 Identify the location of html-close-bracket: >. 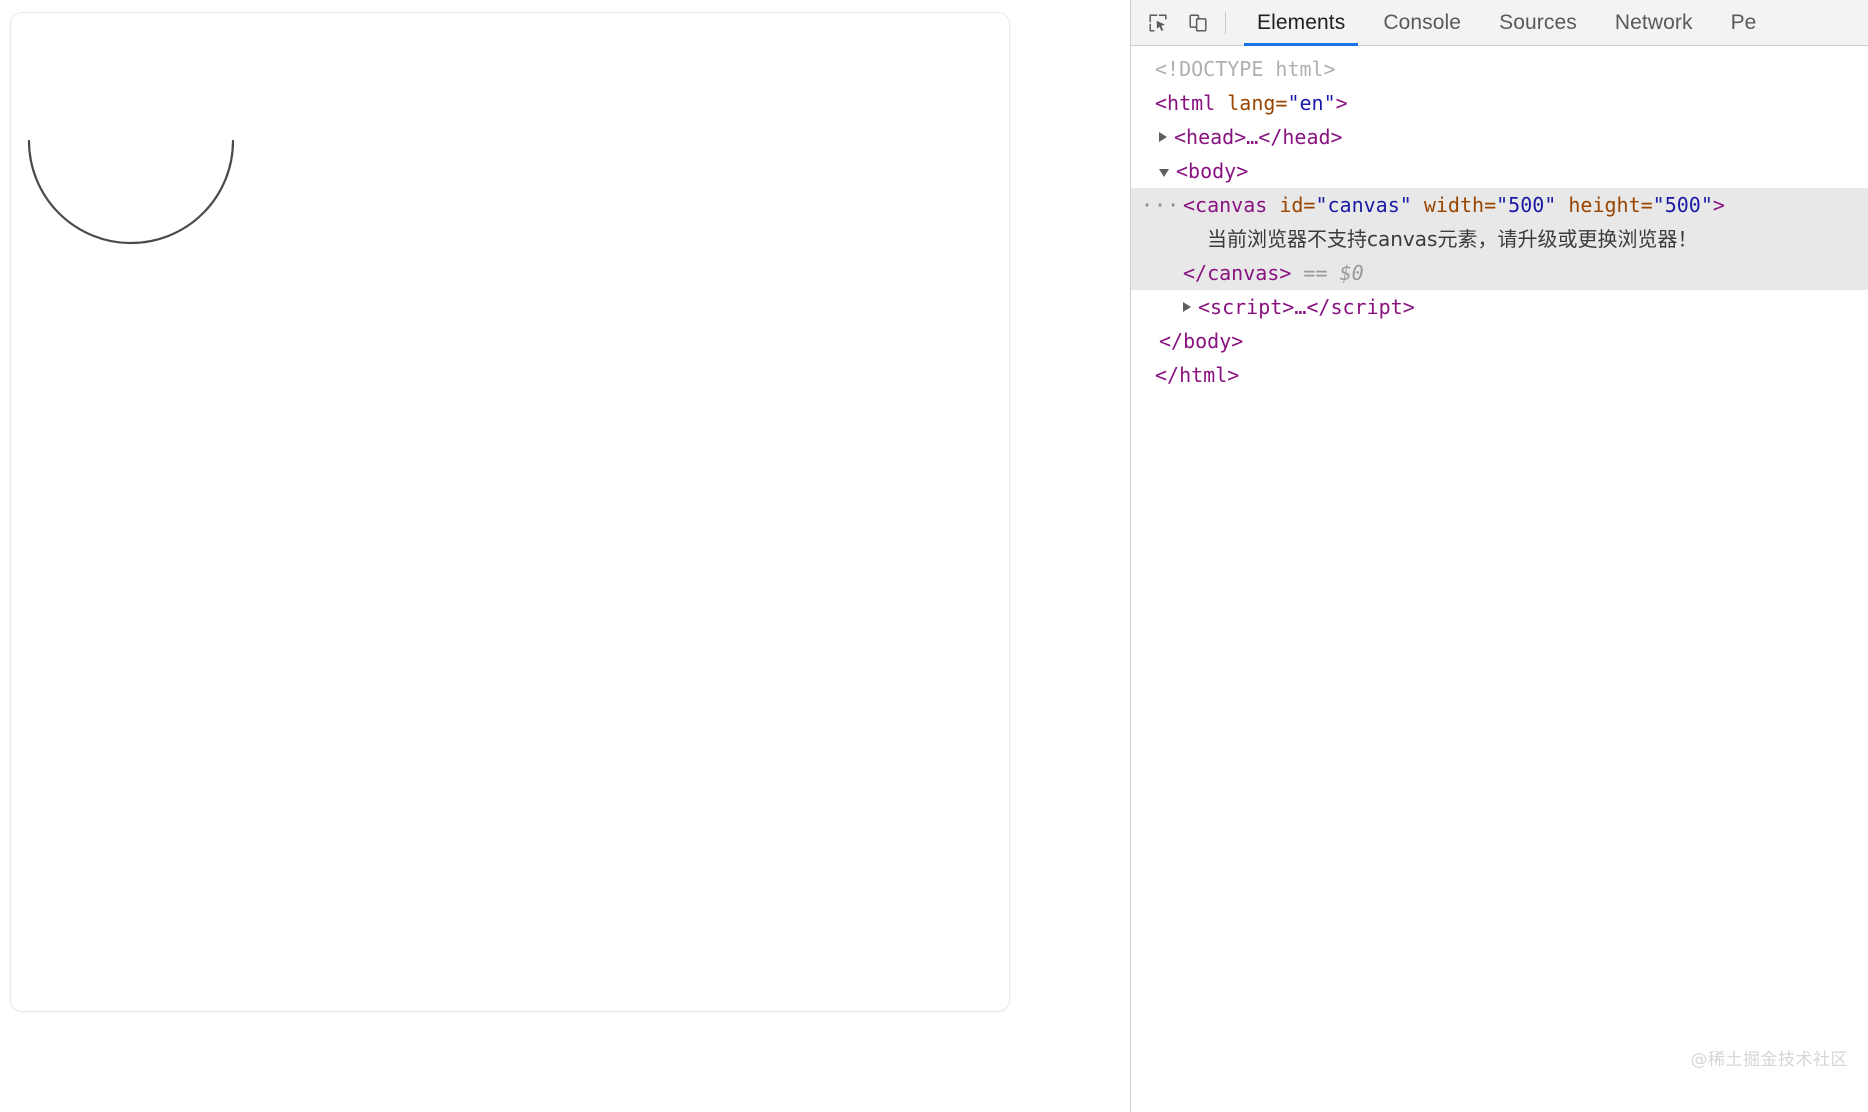
(1341, 103).